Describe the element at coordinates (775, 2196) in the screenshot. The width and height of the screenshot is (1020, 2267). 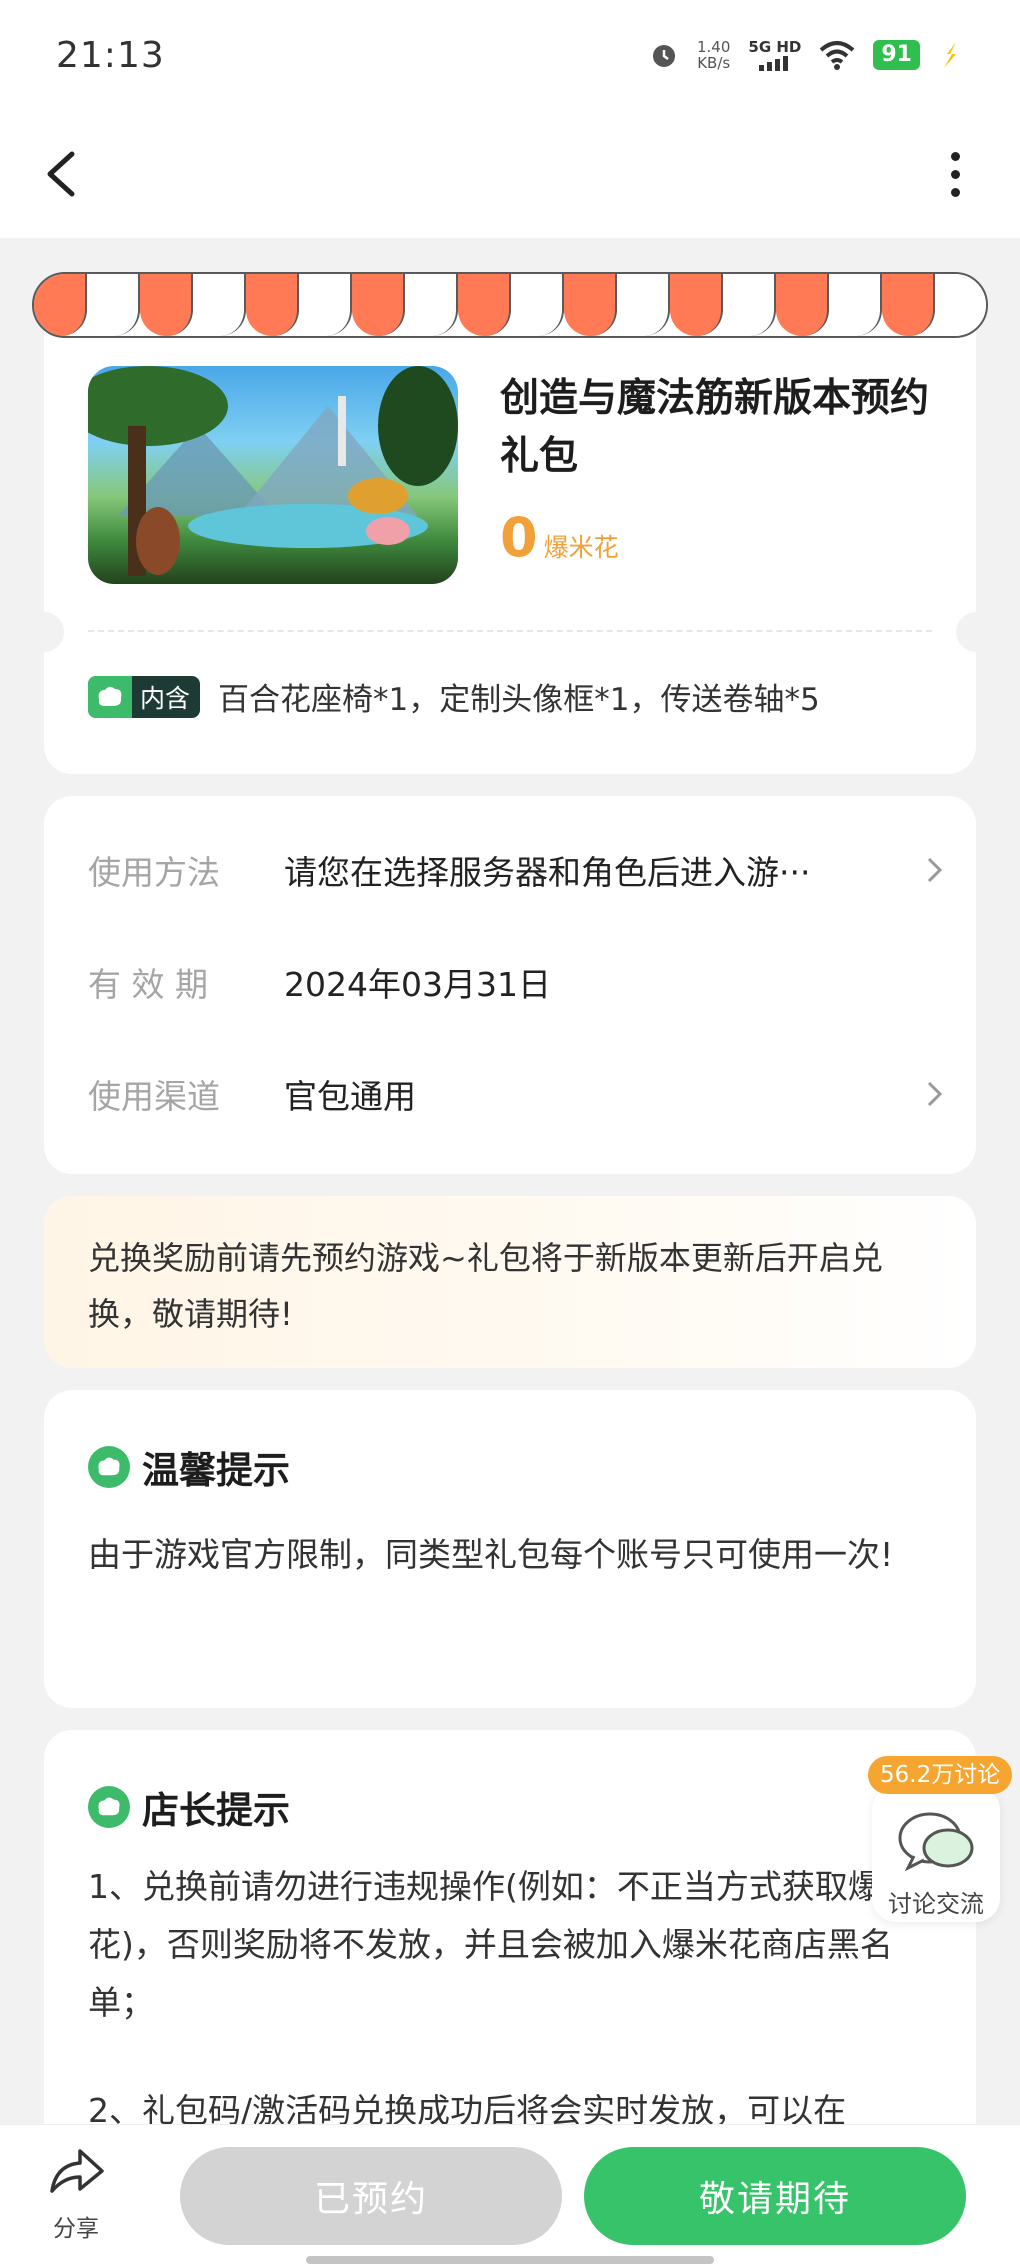
I see `await-button: 敬请期待` at that location.